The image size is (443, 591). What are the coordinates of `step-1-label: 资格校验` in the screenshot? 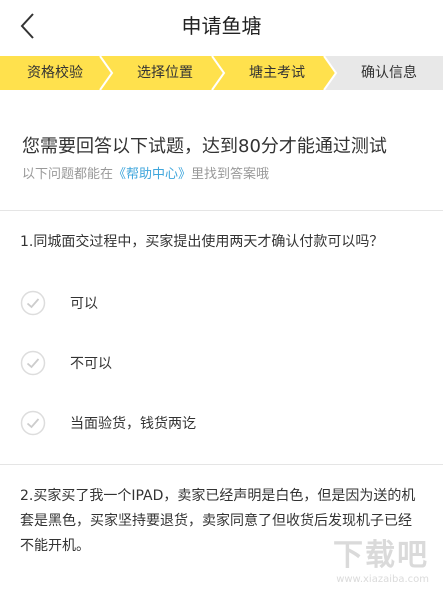 It's located at (55, 73).